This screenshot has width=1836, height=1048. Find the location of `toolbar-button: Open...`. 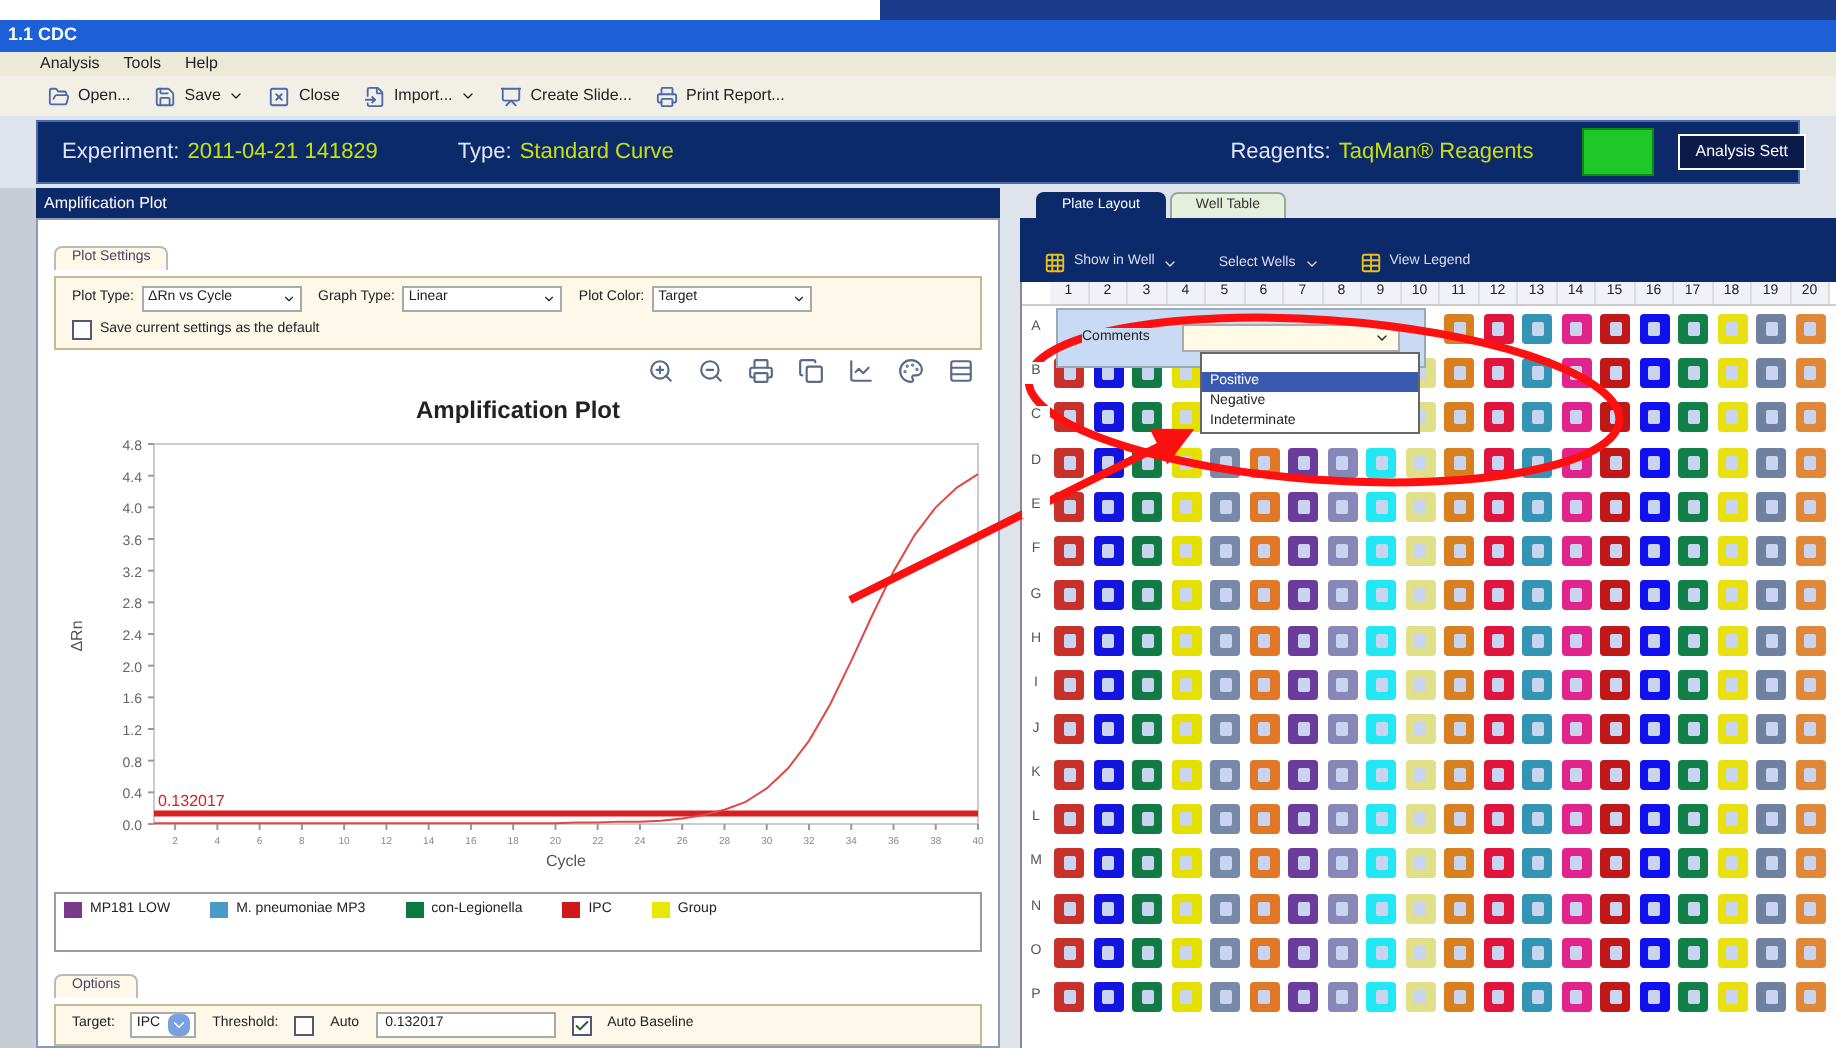

toolbar-button: Open... is located at coordinates (89, 96).